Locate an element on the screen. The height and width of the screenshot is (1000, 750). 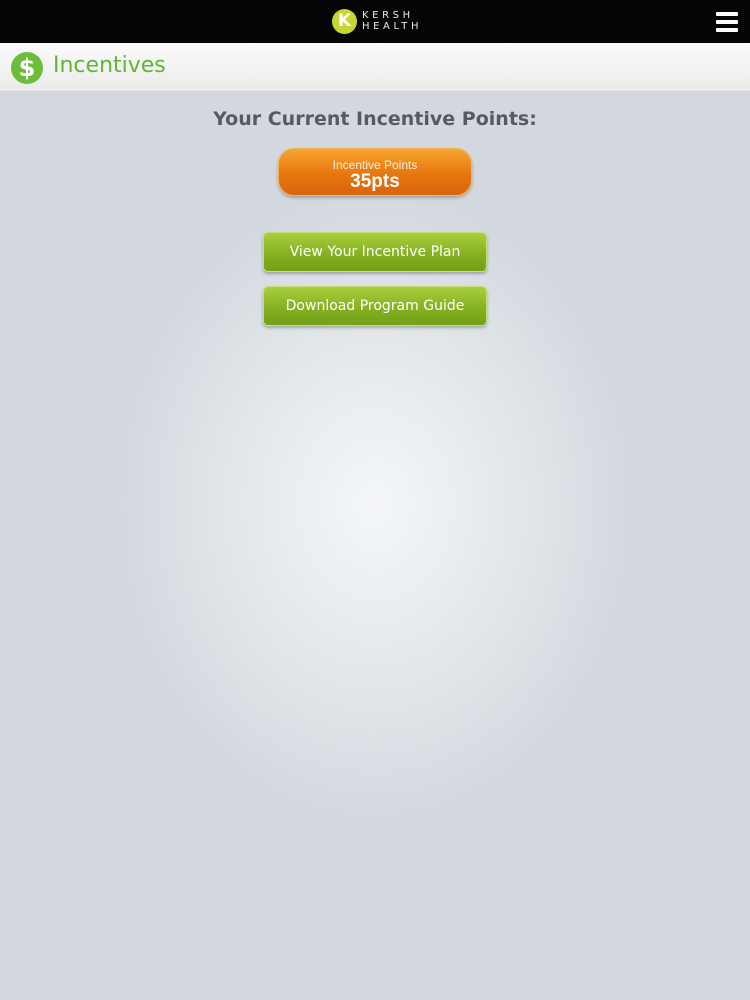
points-value: 35pts is located at coordinates (375, 181).